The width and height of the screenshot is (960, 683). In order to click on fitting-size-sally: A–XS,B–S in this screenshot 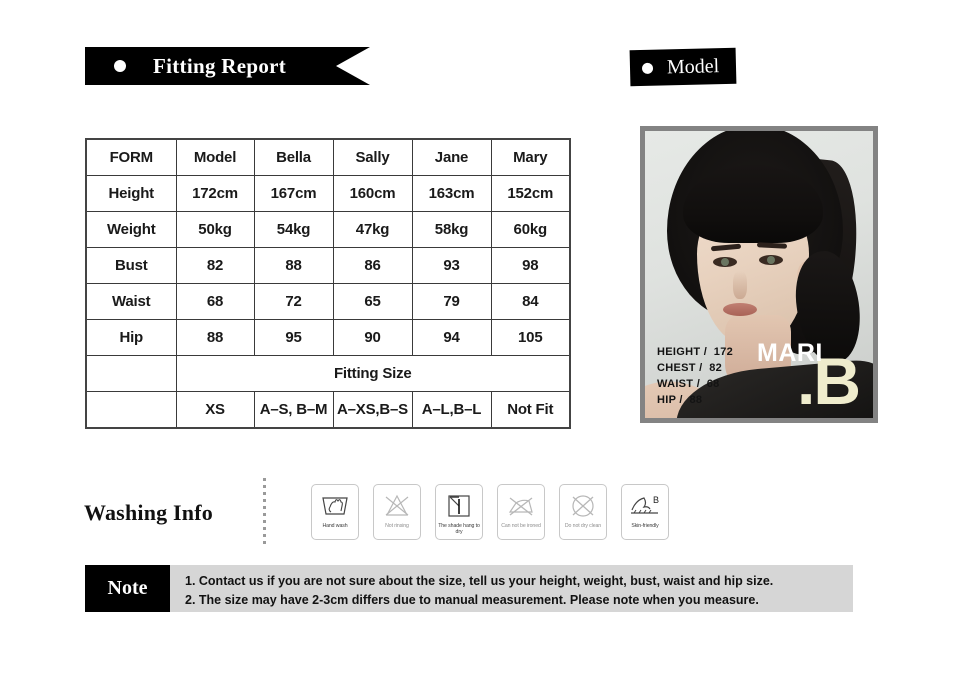, I will do `click(372, 410)`.